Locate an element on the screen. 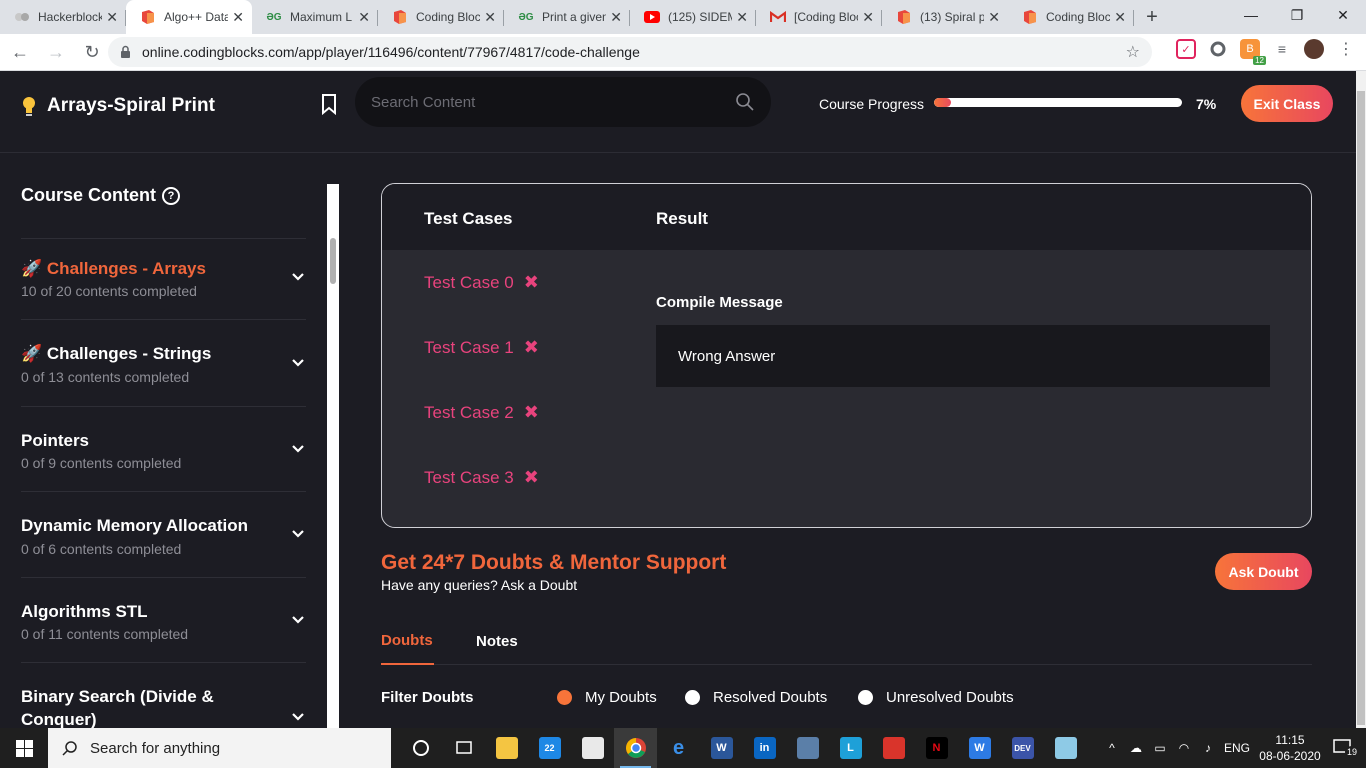 The width and height of the screenshot is (1366, 768). wps-icon: W is located at coordinates (979, 748).